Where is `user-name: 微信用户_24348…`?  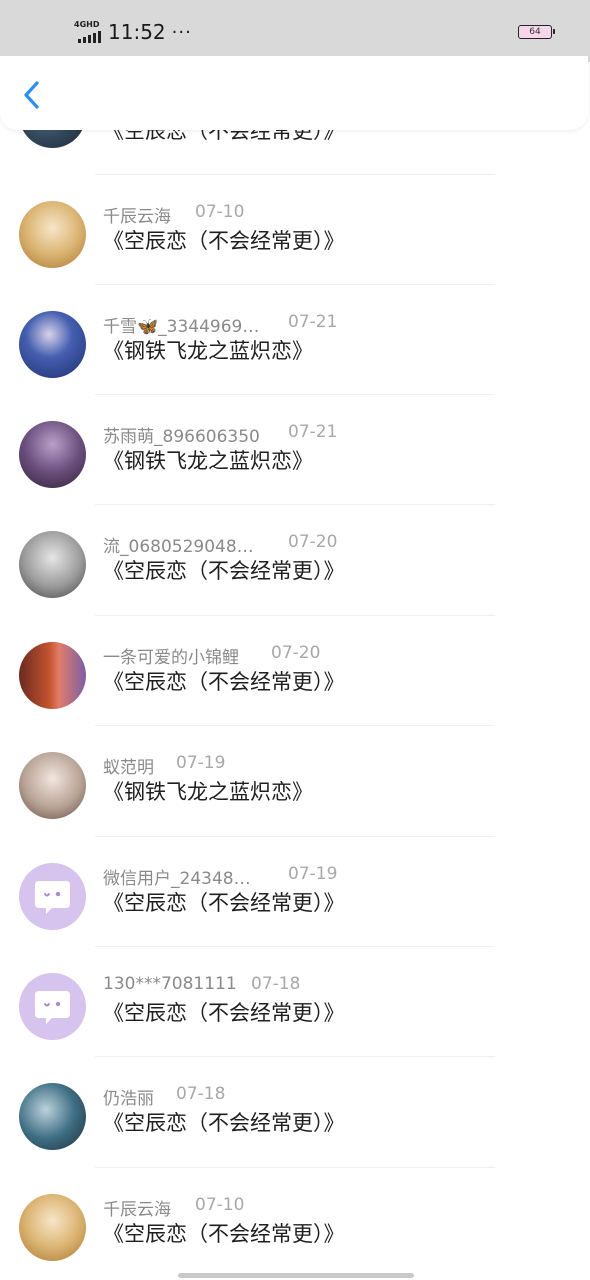 user-name: 微信用户_24348… is located at coordinates (195, 876).